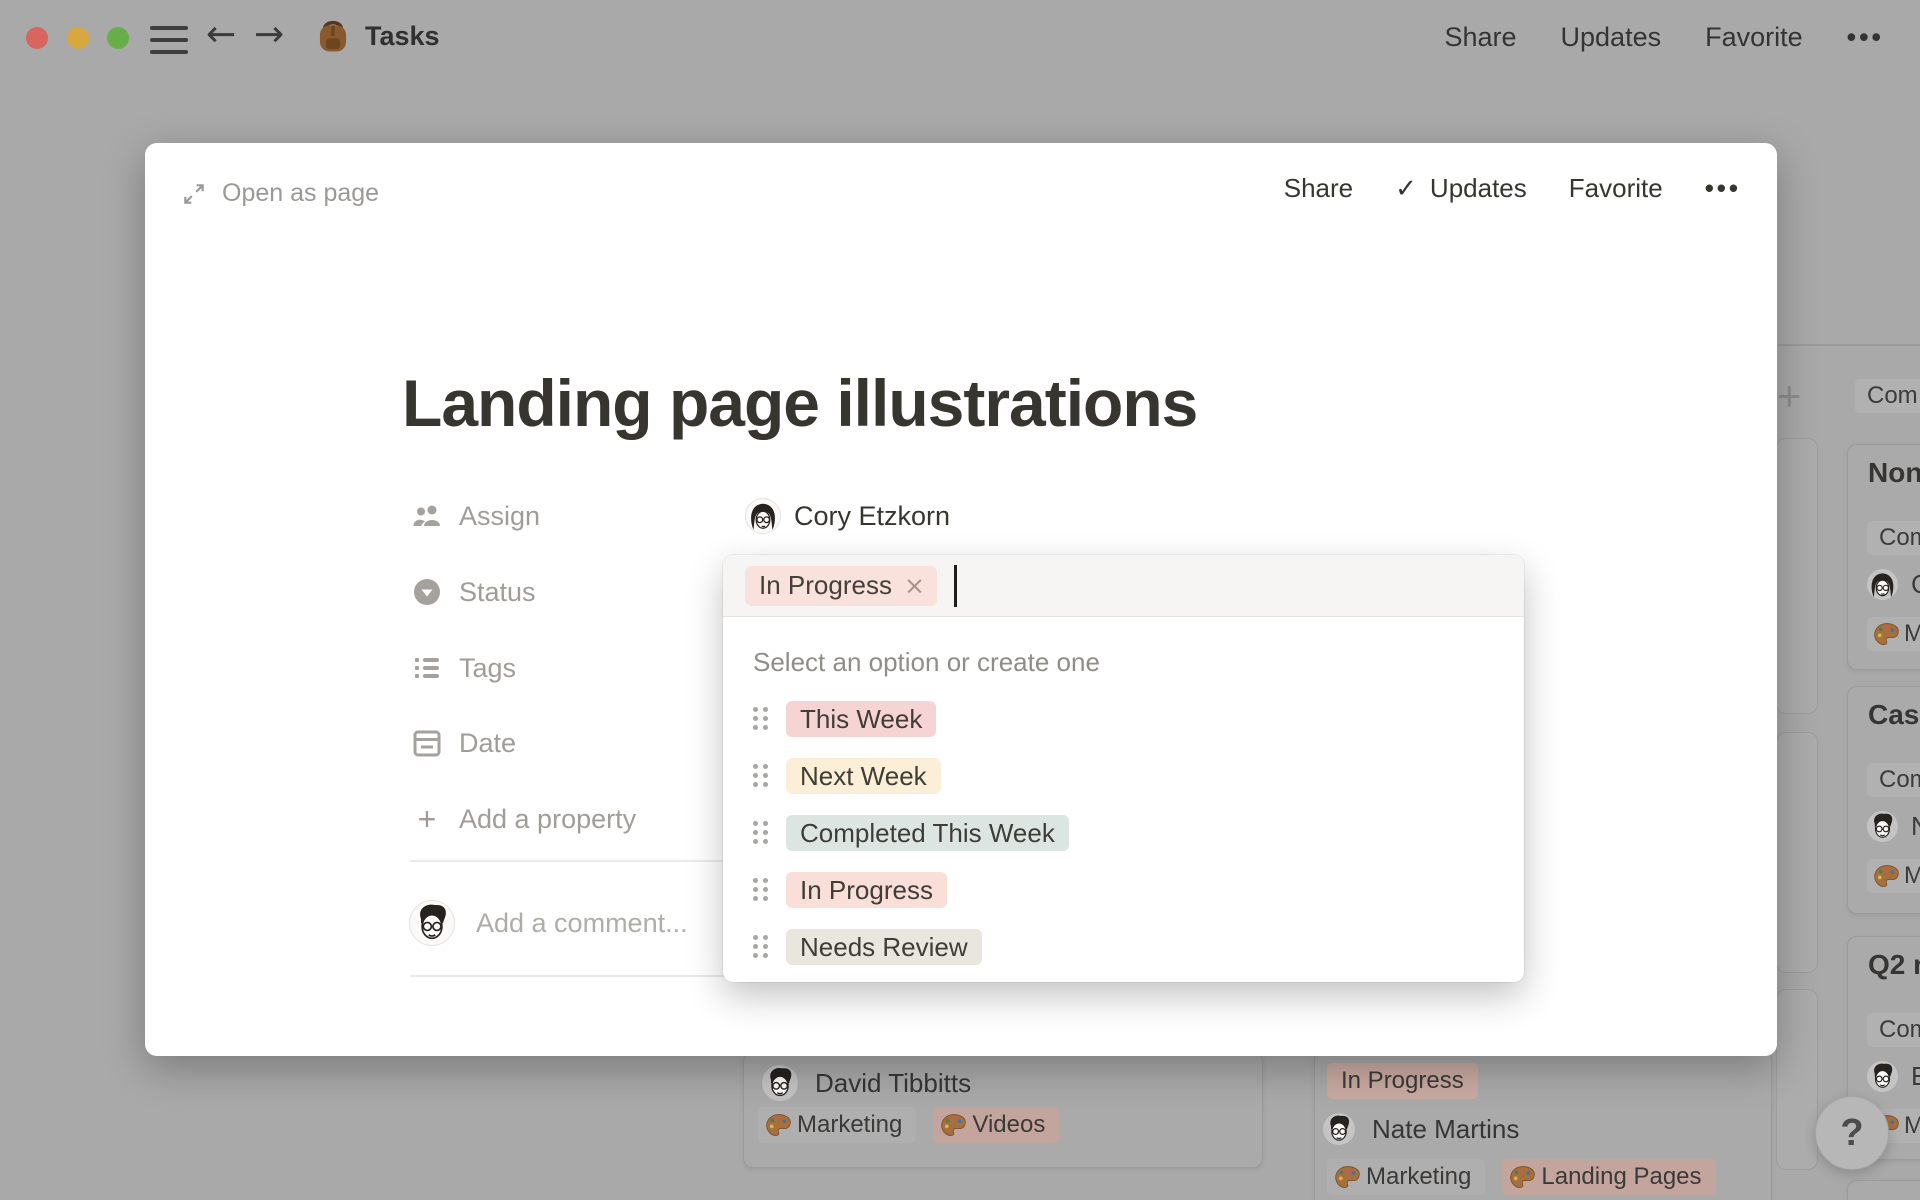  I want to click on property-row-assign: Assign, so click(475, 516).